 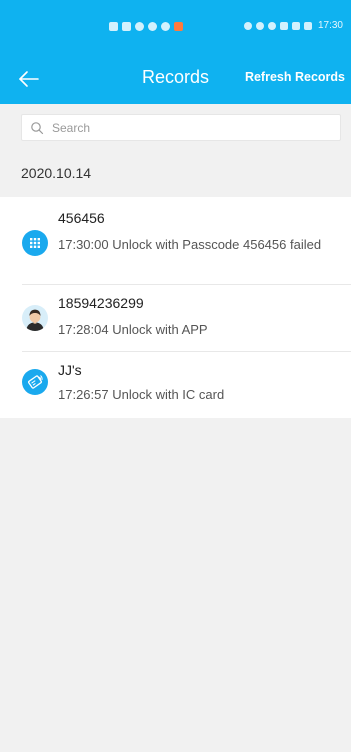 What do you see at coordinates (113, 26) in the screenshot?
I see `message-icon` at bounding box center [113, 26].